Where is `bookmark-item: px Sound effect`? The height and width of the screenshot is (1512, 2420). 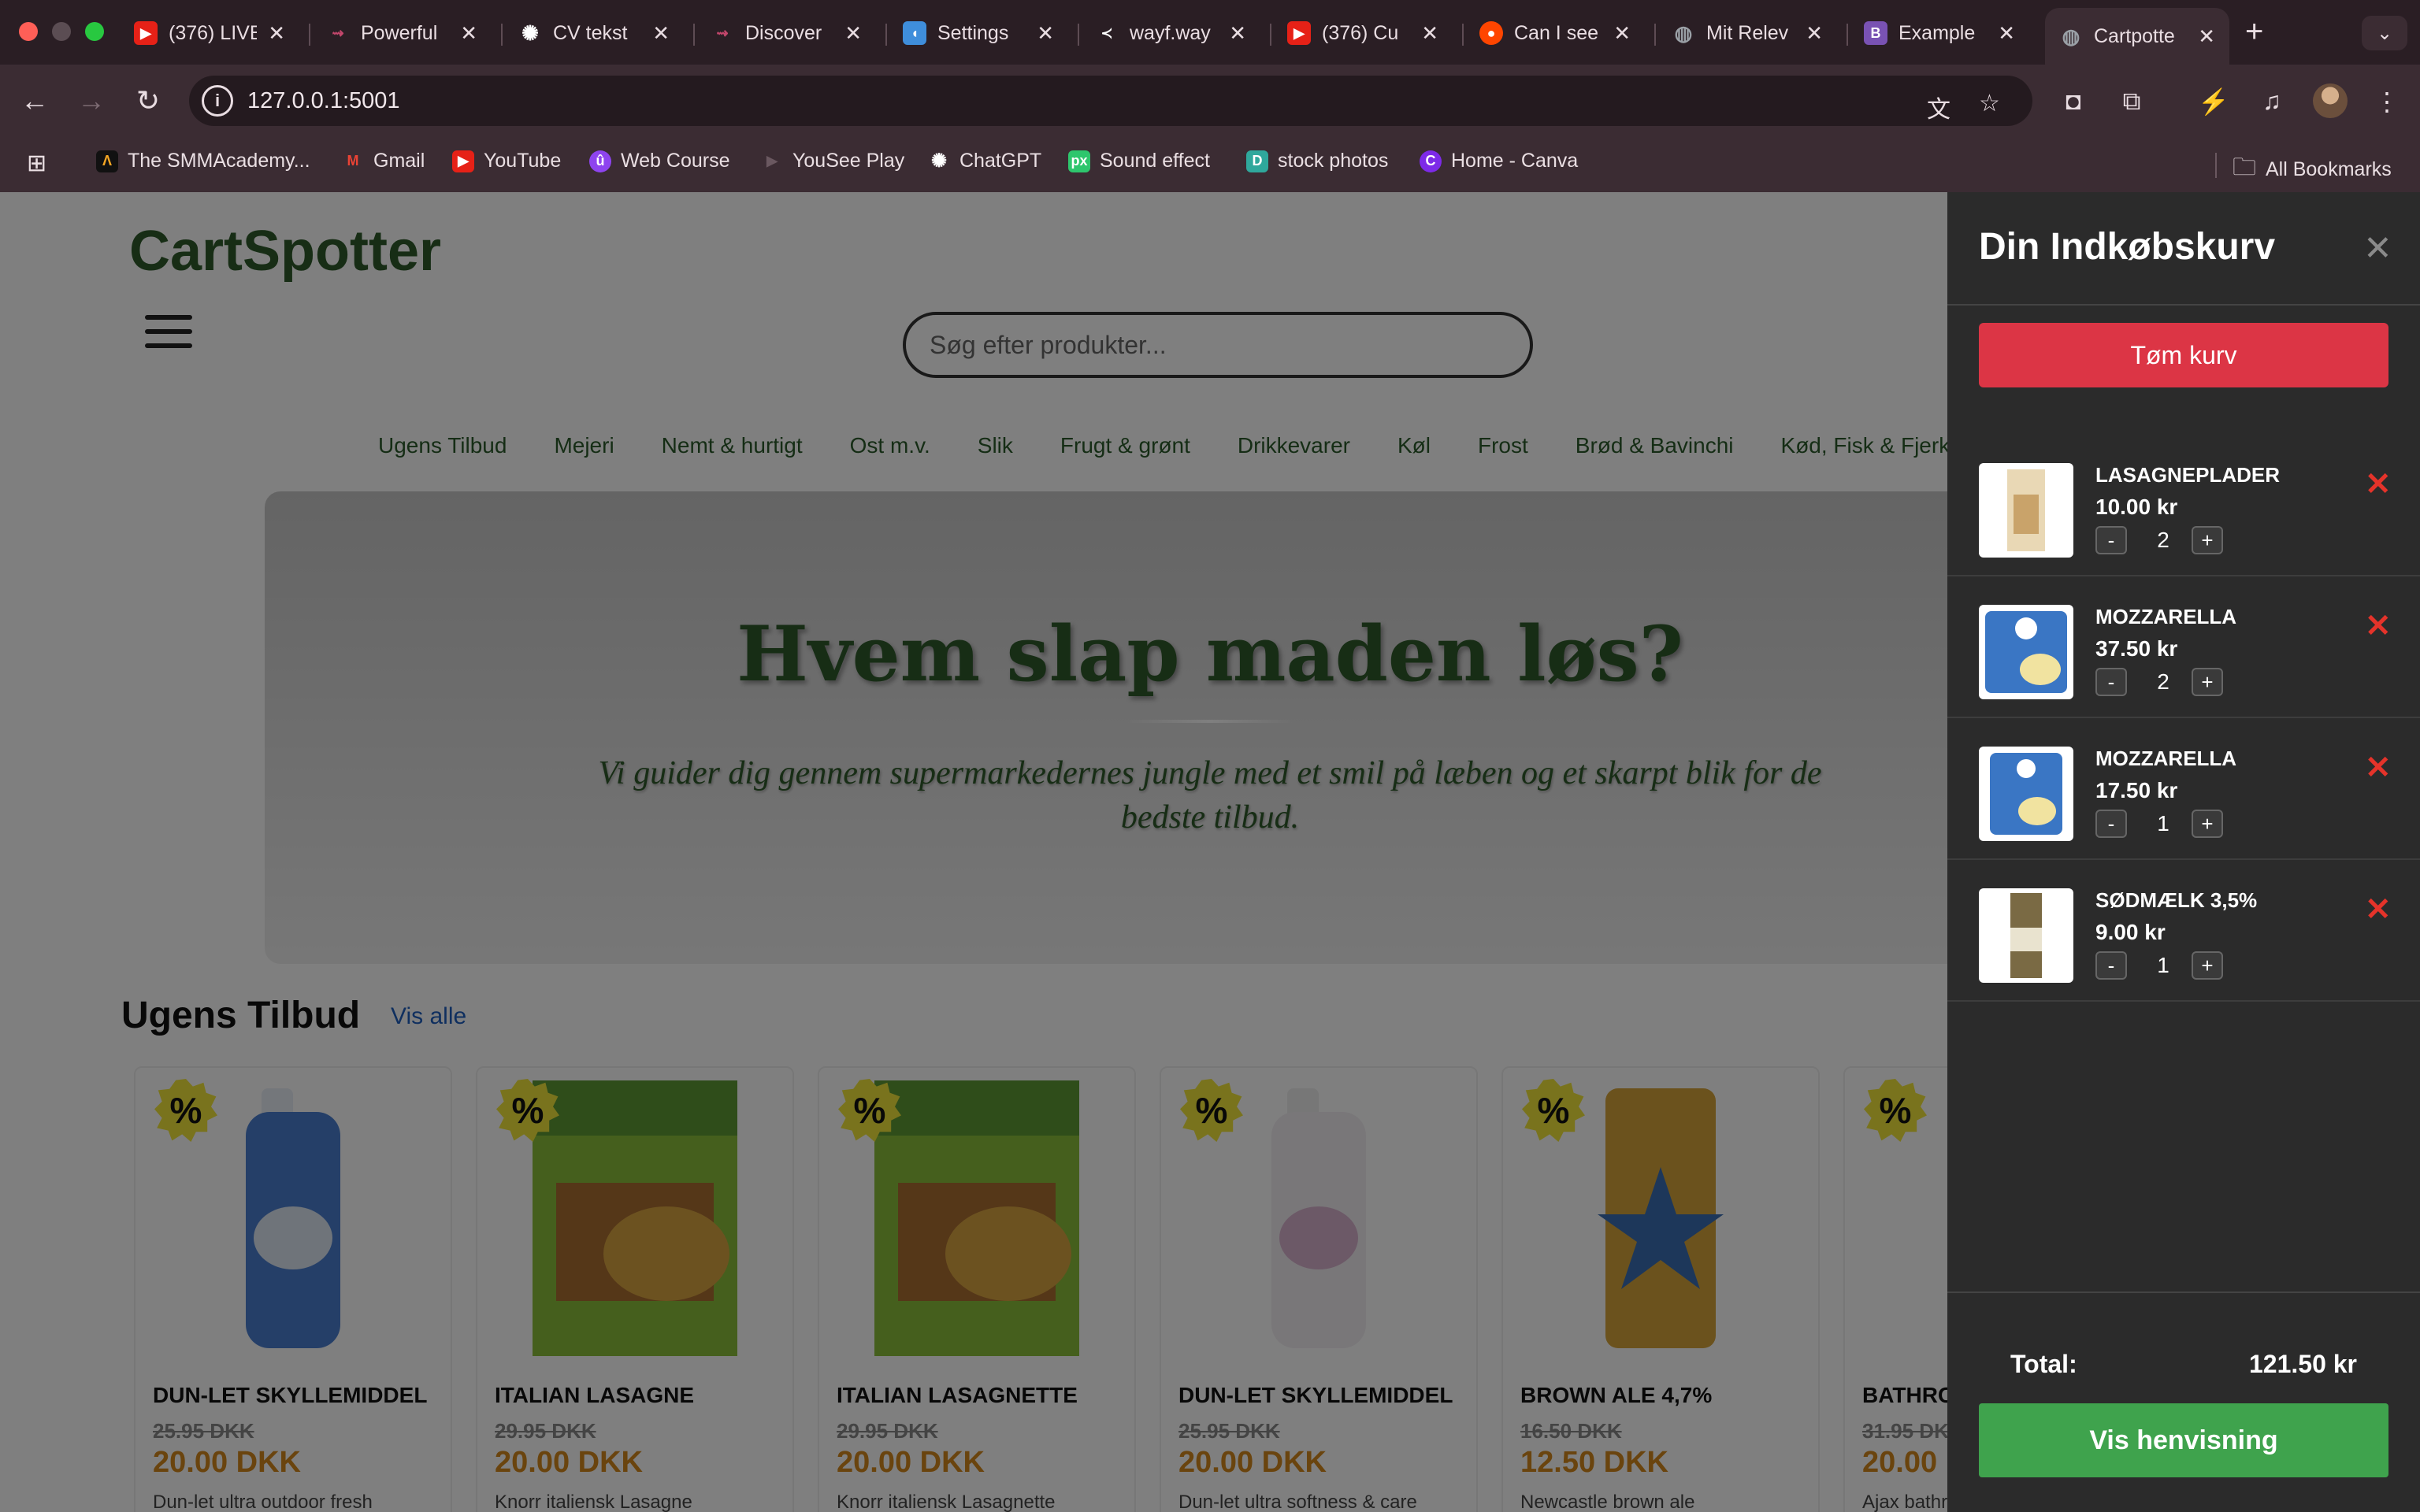
bookmark-item: px Sound effect is located at coordinates (1139, 161).